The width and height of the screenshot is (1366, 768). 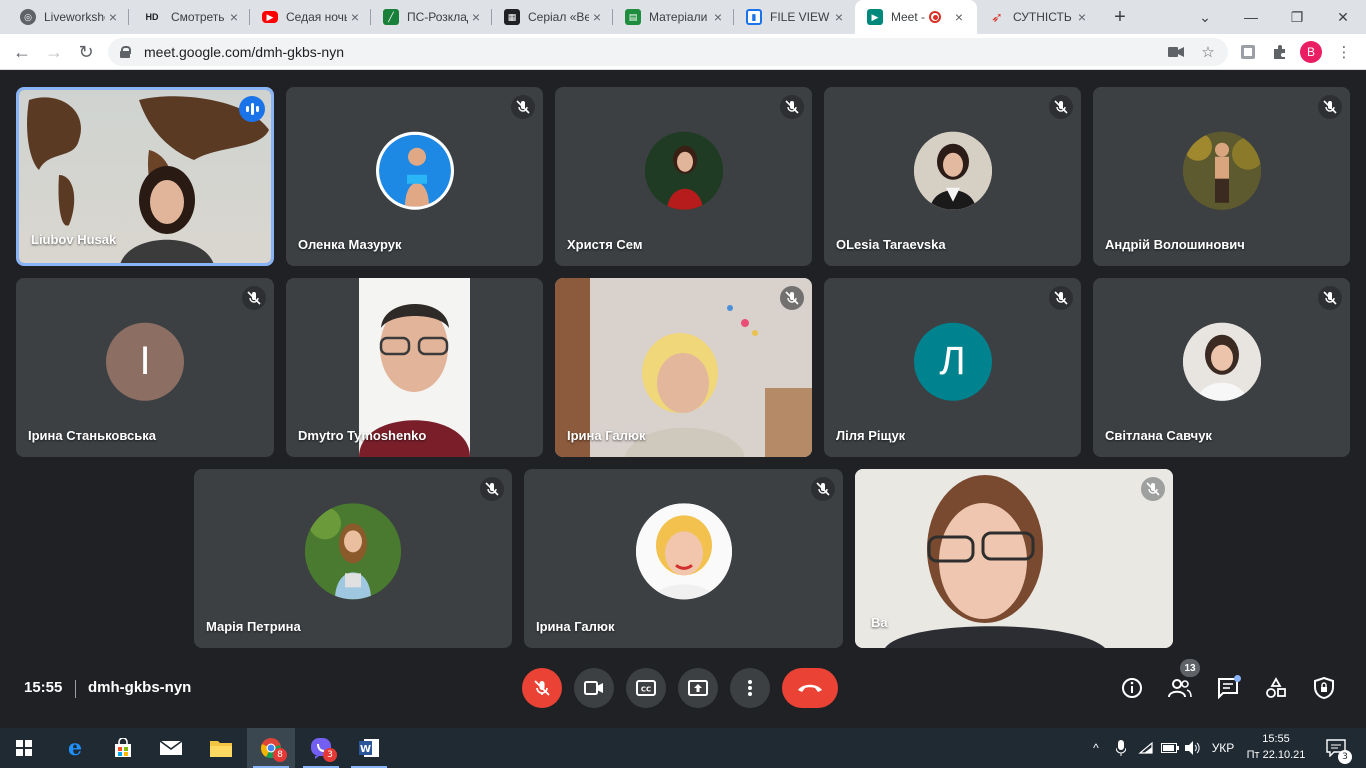 I want to click on camera-in-use-icon, so click(x=1176, y=52).